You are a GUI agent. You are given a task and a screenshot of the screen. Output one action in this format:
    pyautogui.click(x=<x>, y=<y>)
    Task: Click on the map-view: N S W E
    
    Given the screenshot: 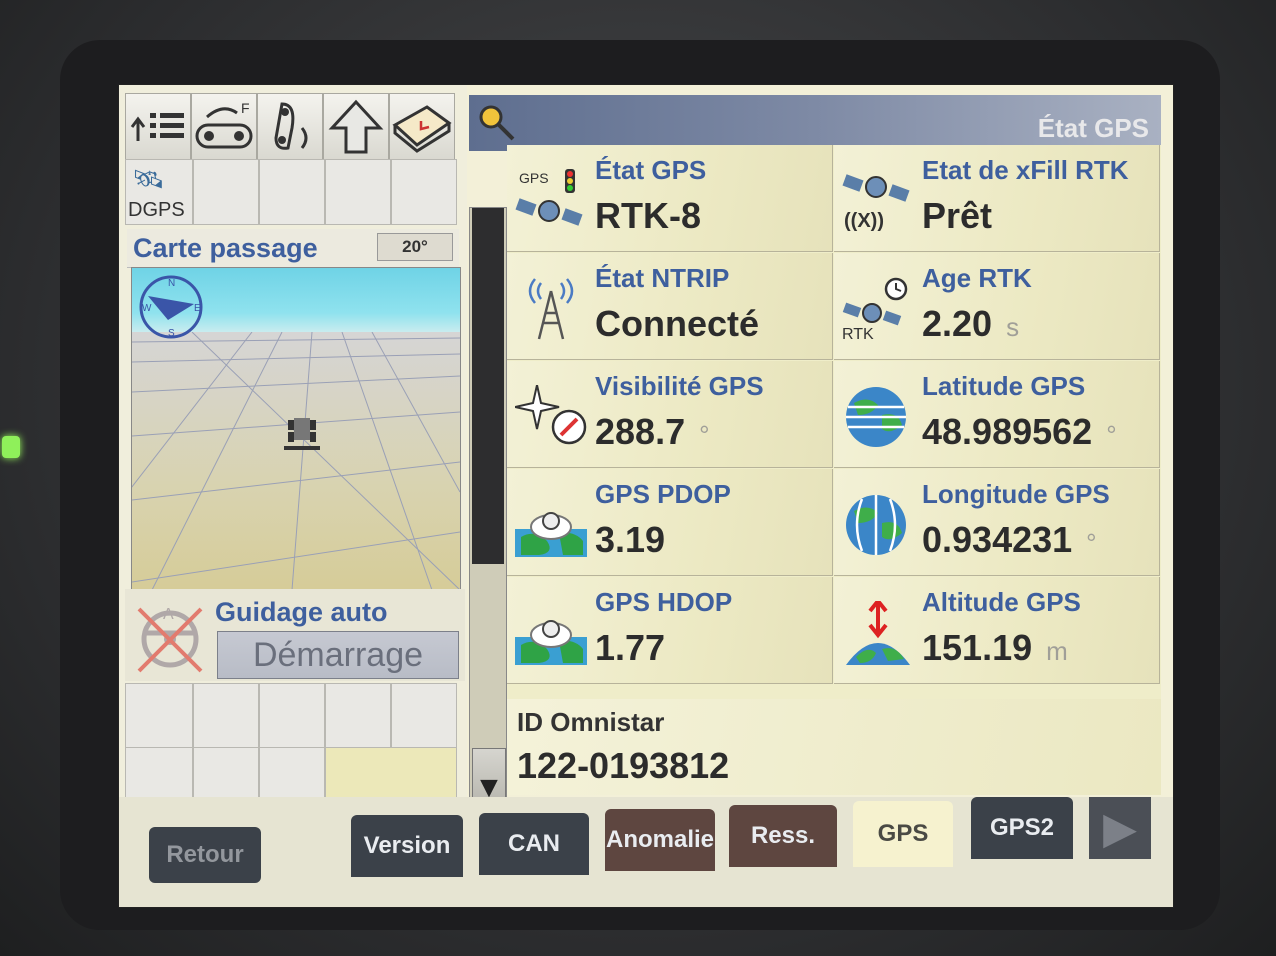 What is the action you would take?
    pyautogui.click(x=296, y=429)
    